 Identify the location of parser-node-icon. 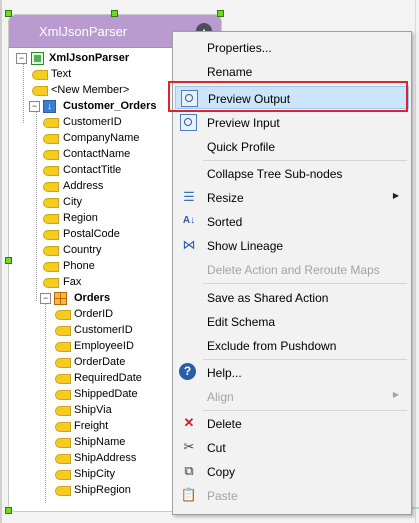
(37, 58).